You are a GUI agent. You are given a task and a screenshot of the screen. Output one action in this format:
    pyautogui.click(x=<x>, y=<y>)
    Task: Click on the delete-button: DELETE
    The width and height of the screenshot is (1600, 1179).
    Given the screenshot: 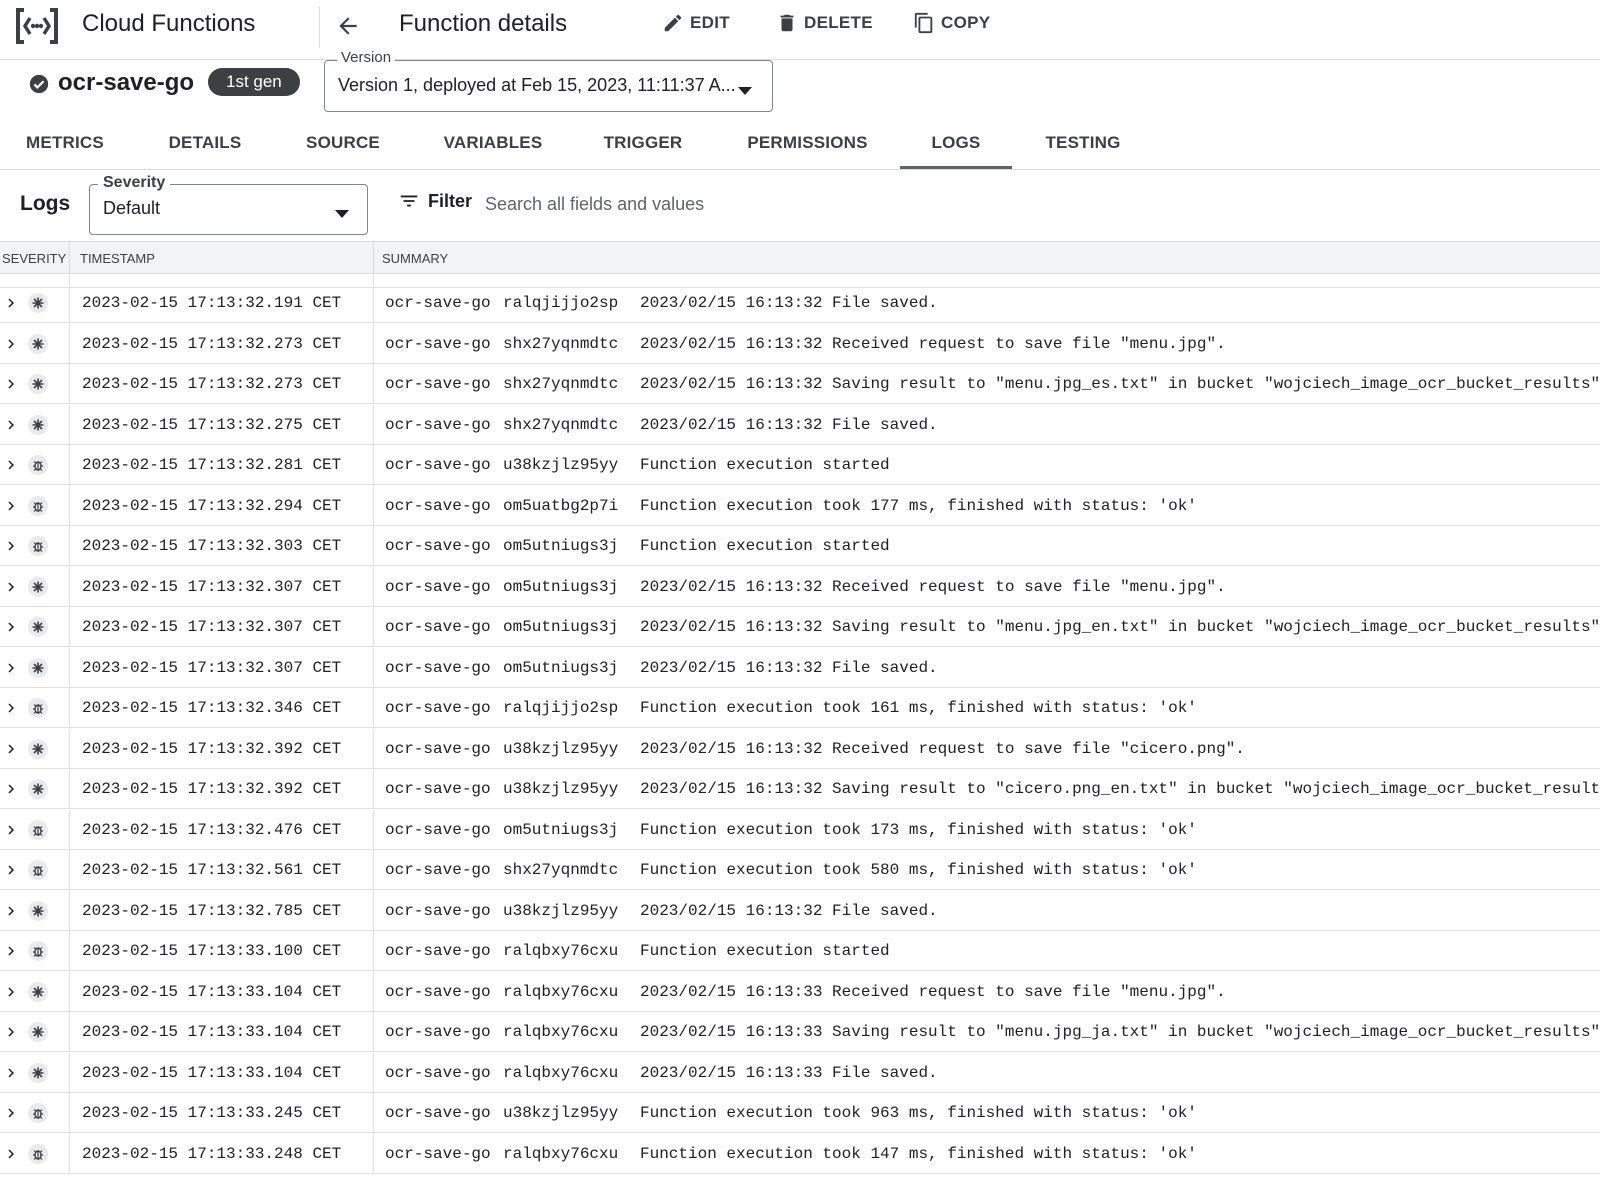 What is the action you would take?
    pyautogui.click(x=824, y=23)
    